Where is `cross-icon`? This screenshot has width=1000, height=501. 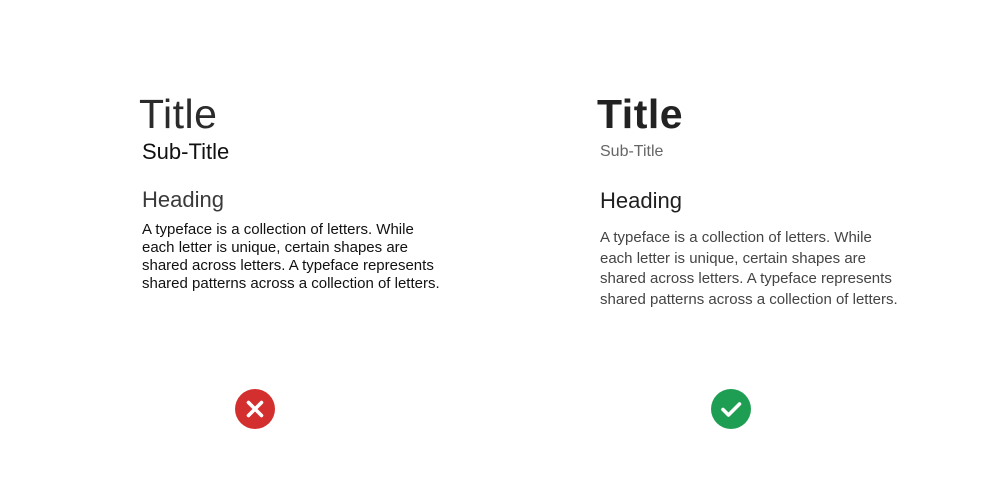
cross-icon is located at coordinates (255, 409).